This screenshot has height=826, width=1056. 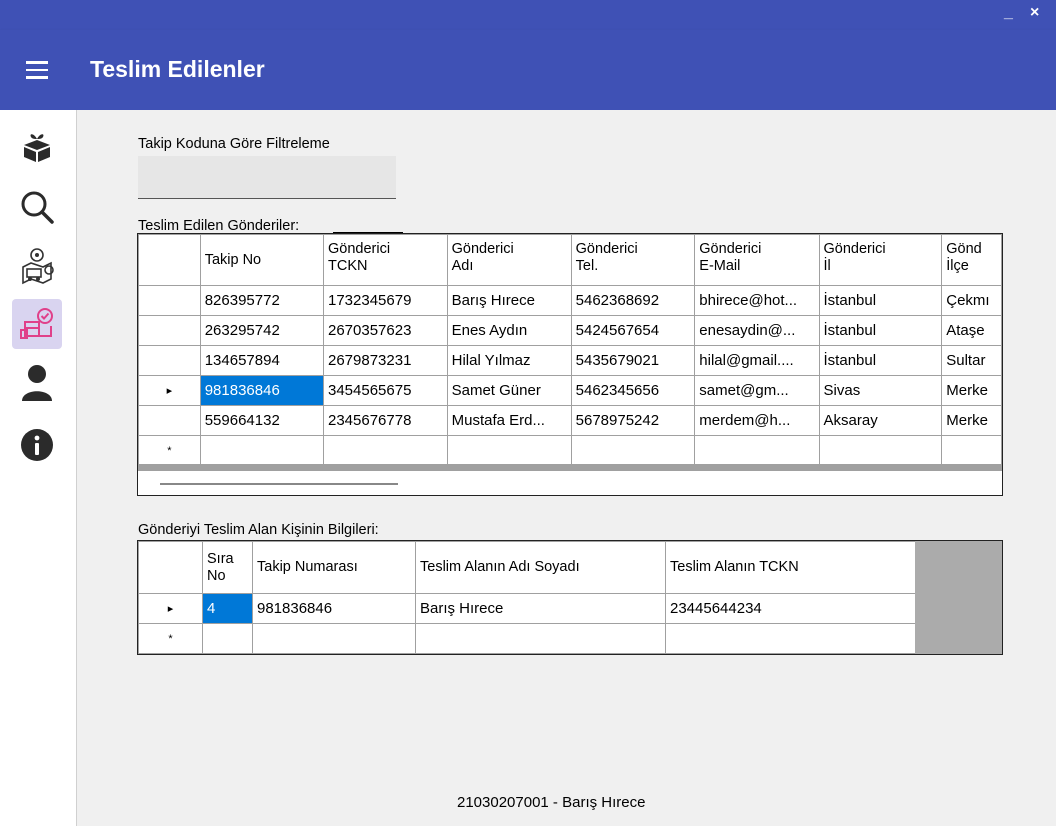 What do you see at coordinates (790, 608) in the screenshot?
I see `table-cell: 23445644234` at bounding box center [790, 608].